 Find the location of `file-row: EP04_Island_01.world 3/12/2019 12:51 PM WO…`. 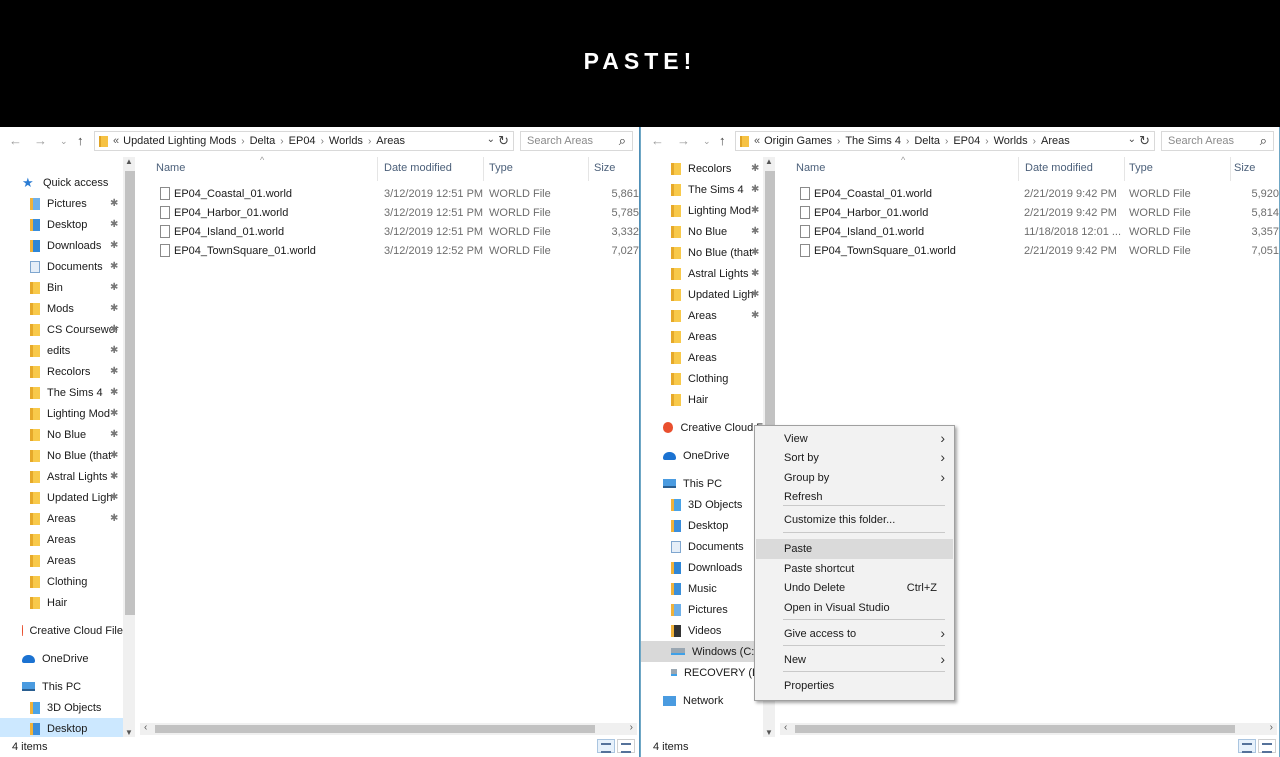

file-row: EP04_Island_01.world 3/12/2019 12:51 PM WO… is located at coordinates (397, 232).